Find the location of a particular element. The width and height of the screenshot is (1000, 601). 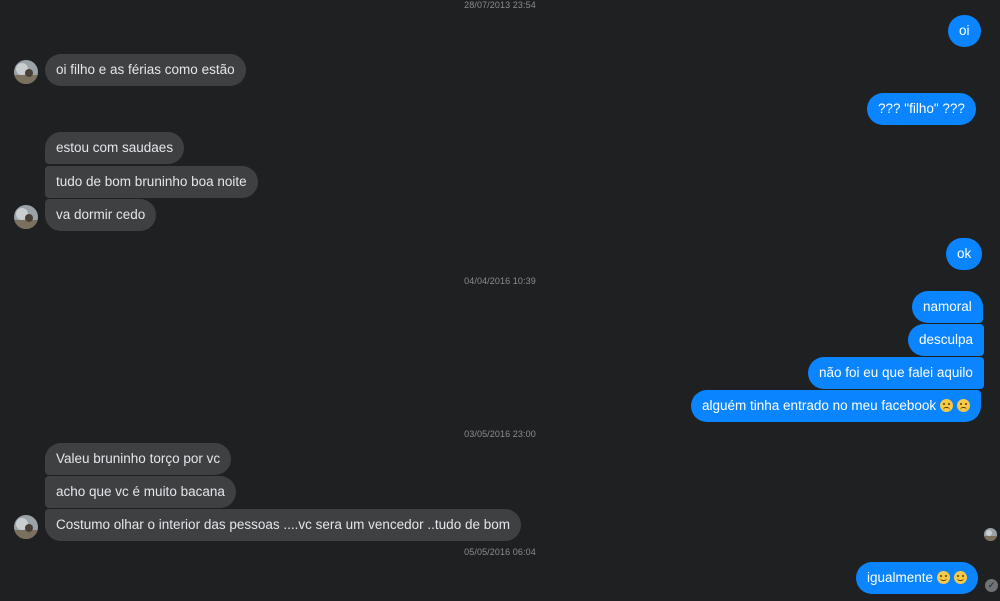

message-incoming: oi filho e as férias como estão is located at coordinates (145, 70).